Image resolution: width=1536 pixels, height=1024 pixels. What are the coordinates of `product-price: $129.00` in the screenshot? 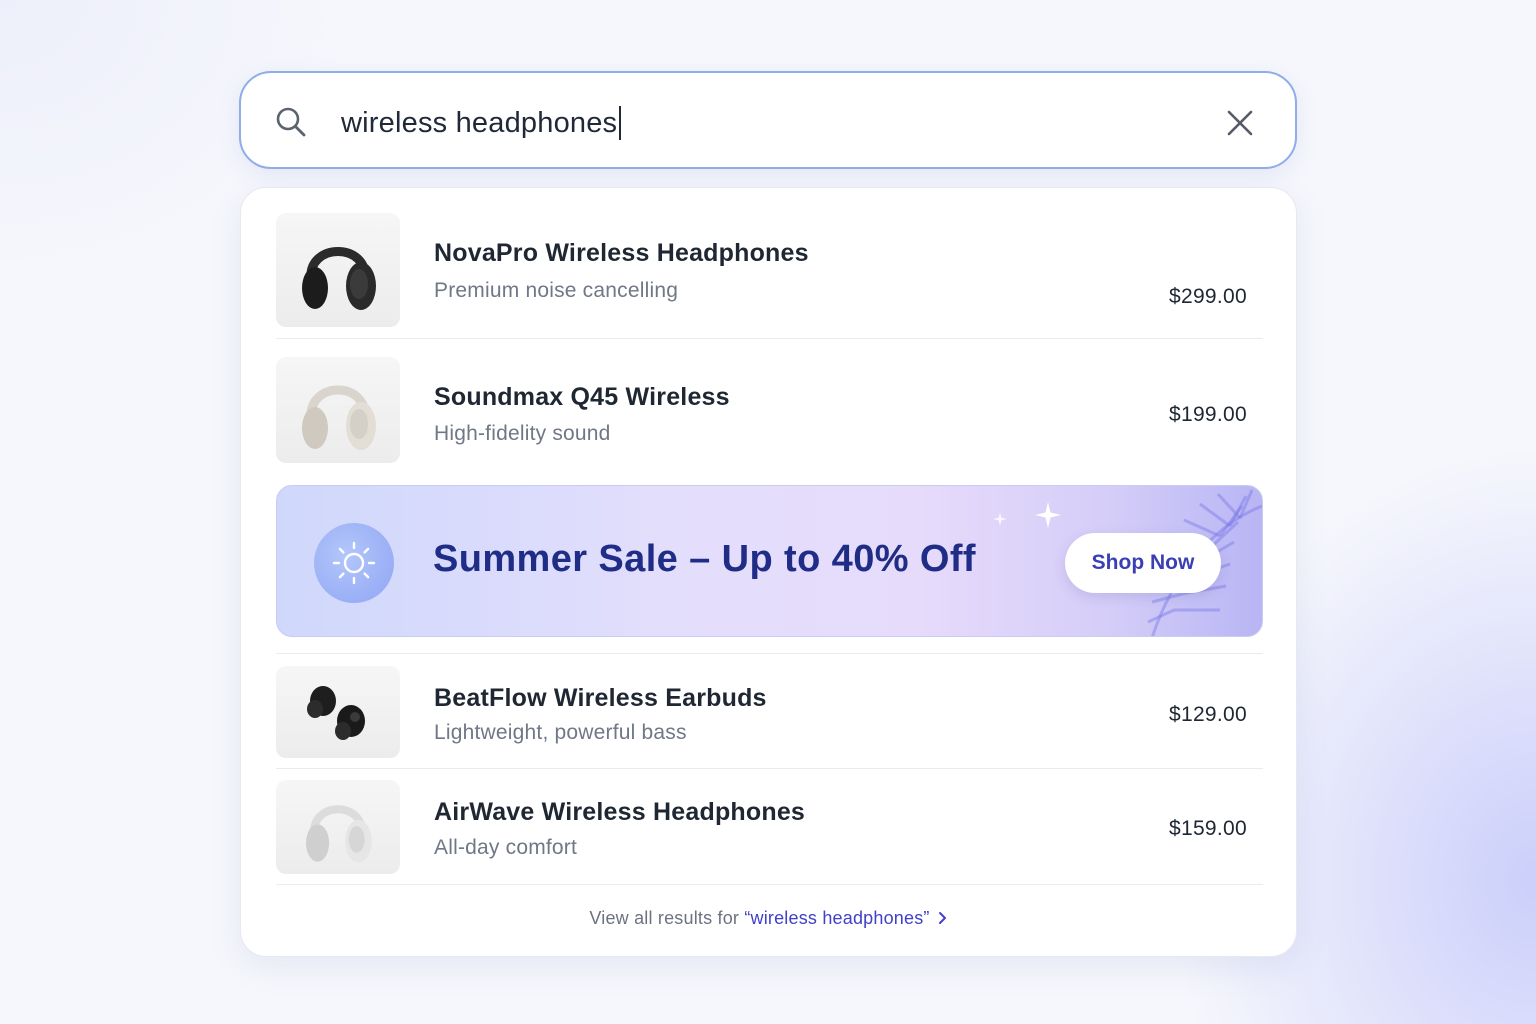 It's located at (1207, 714).